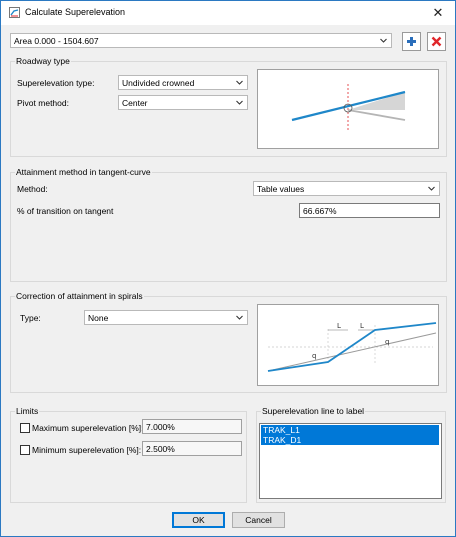  I want to click on plus-icon, so click(411, 41).